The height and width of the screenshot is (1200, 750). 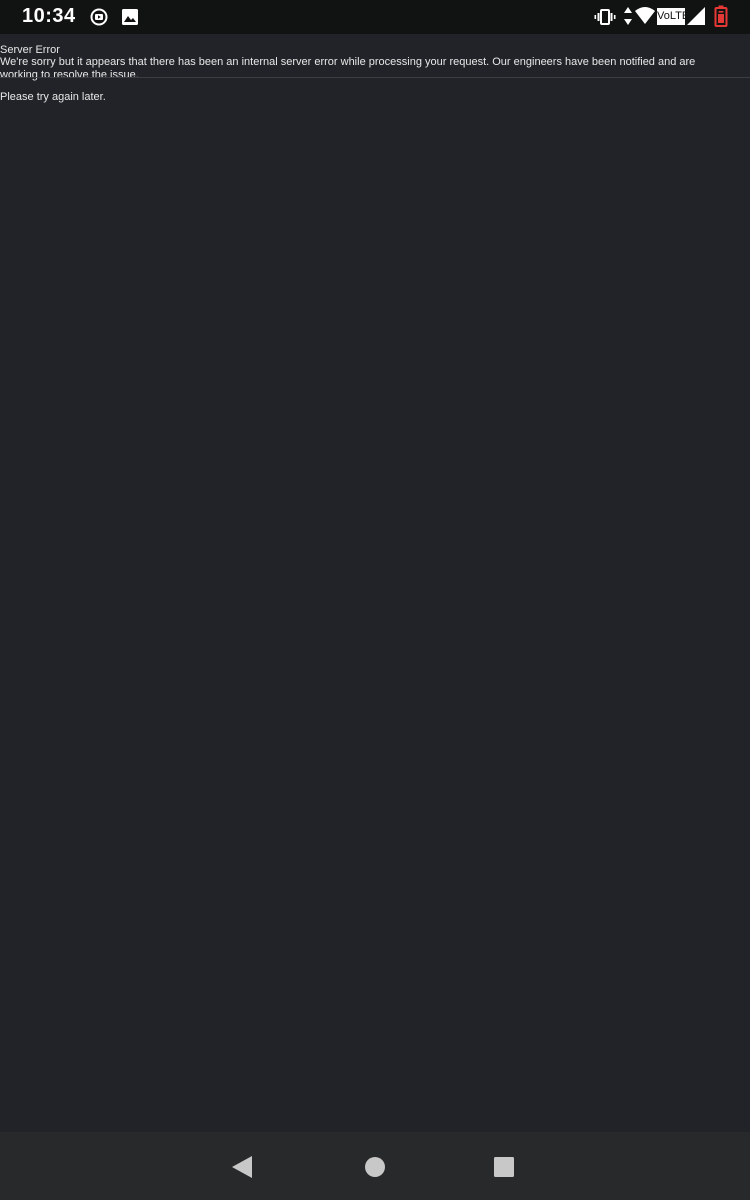 What do you see at coordinates (99, 19) in the screenshot?
I see `media-notification-icon` at bounding box center [99, 19].